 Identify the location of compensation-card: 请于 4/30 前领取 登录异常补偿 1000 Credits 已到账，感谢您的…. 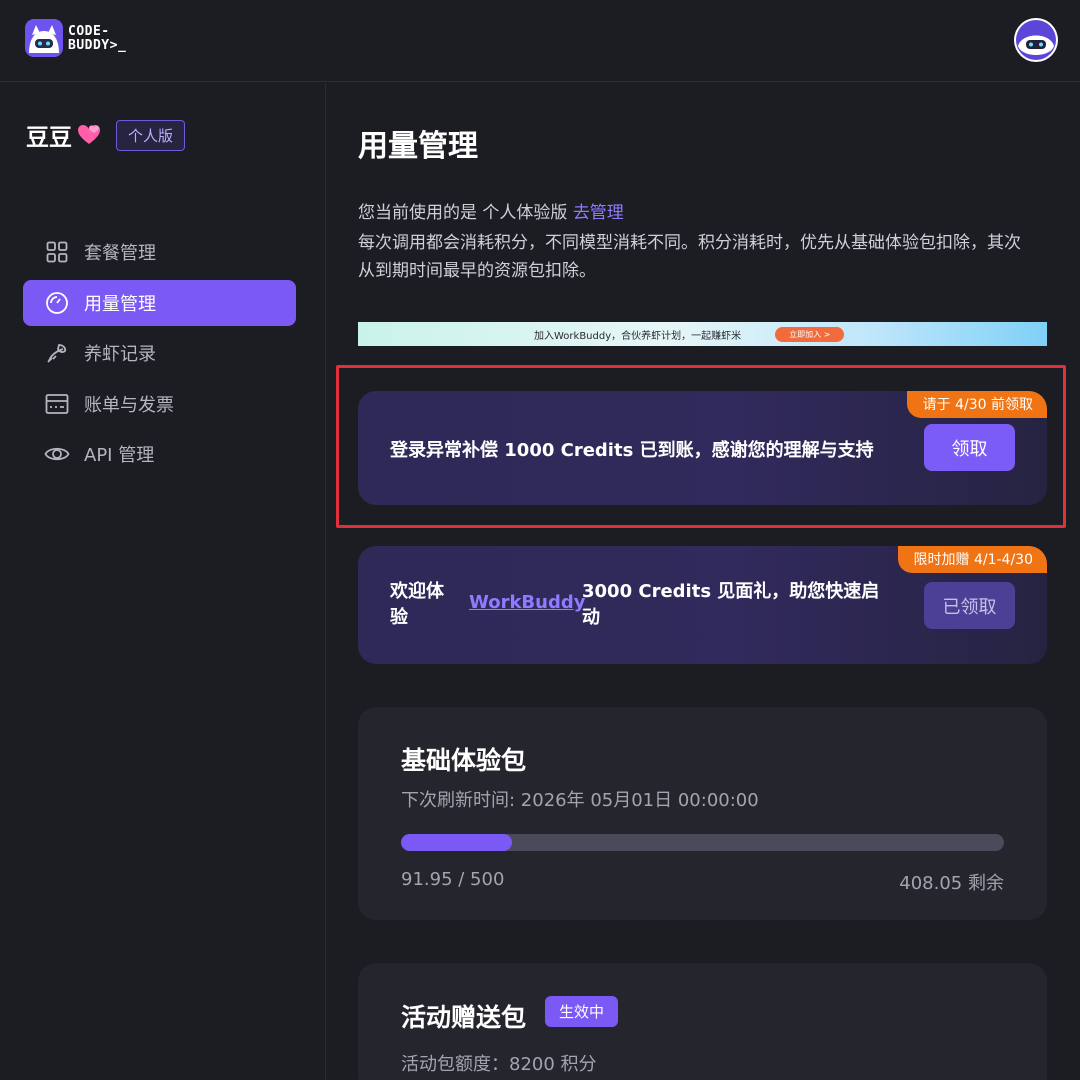
(702, 448).